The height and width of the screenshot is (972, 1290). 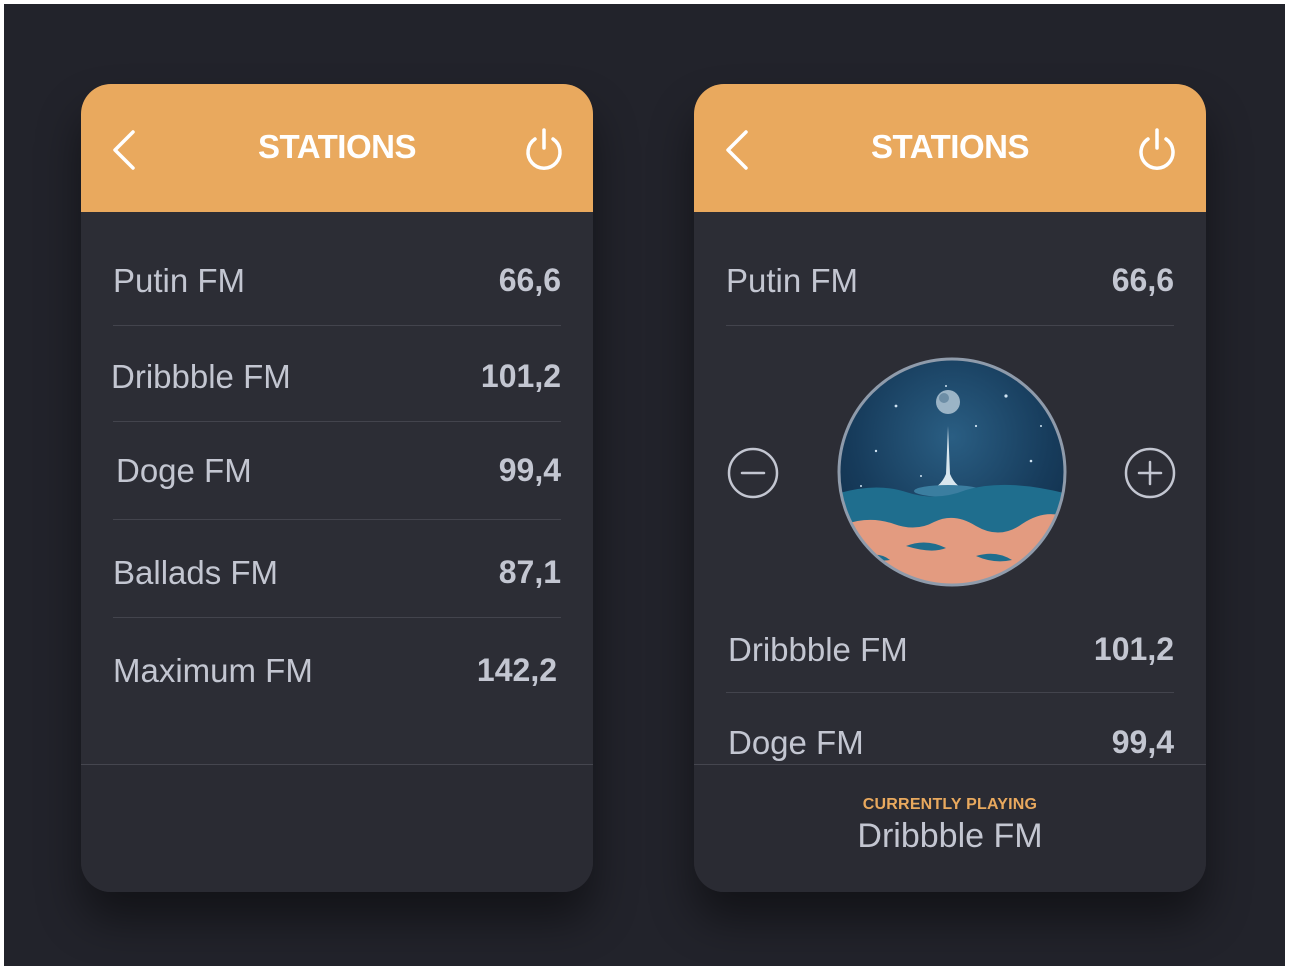 What do you see at coordinates (516, 670) in the screenshot?
I see `station-frequency: 142,2` at bounding box center [516, 670].